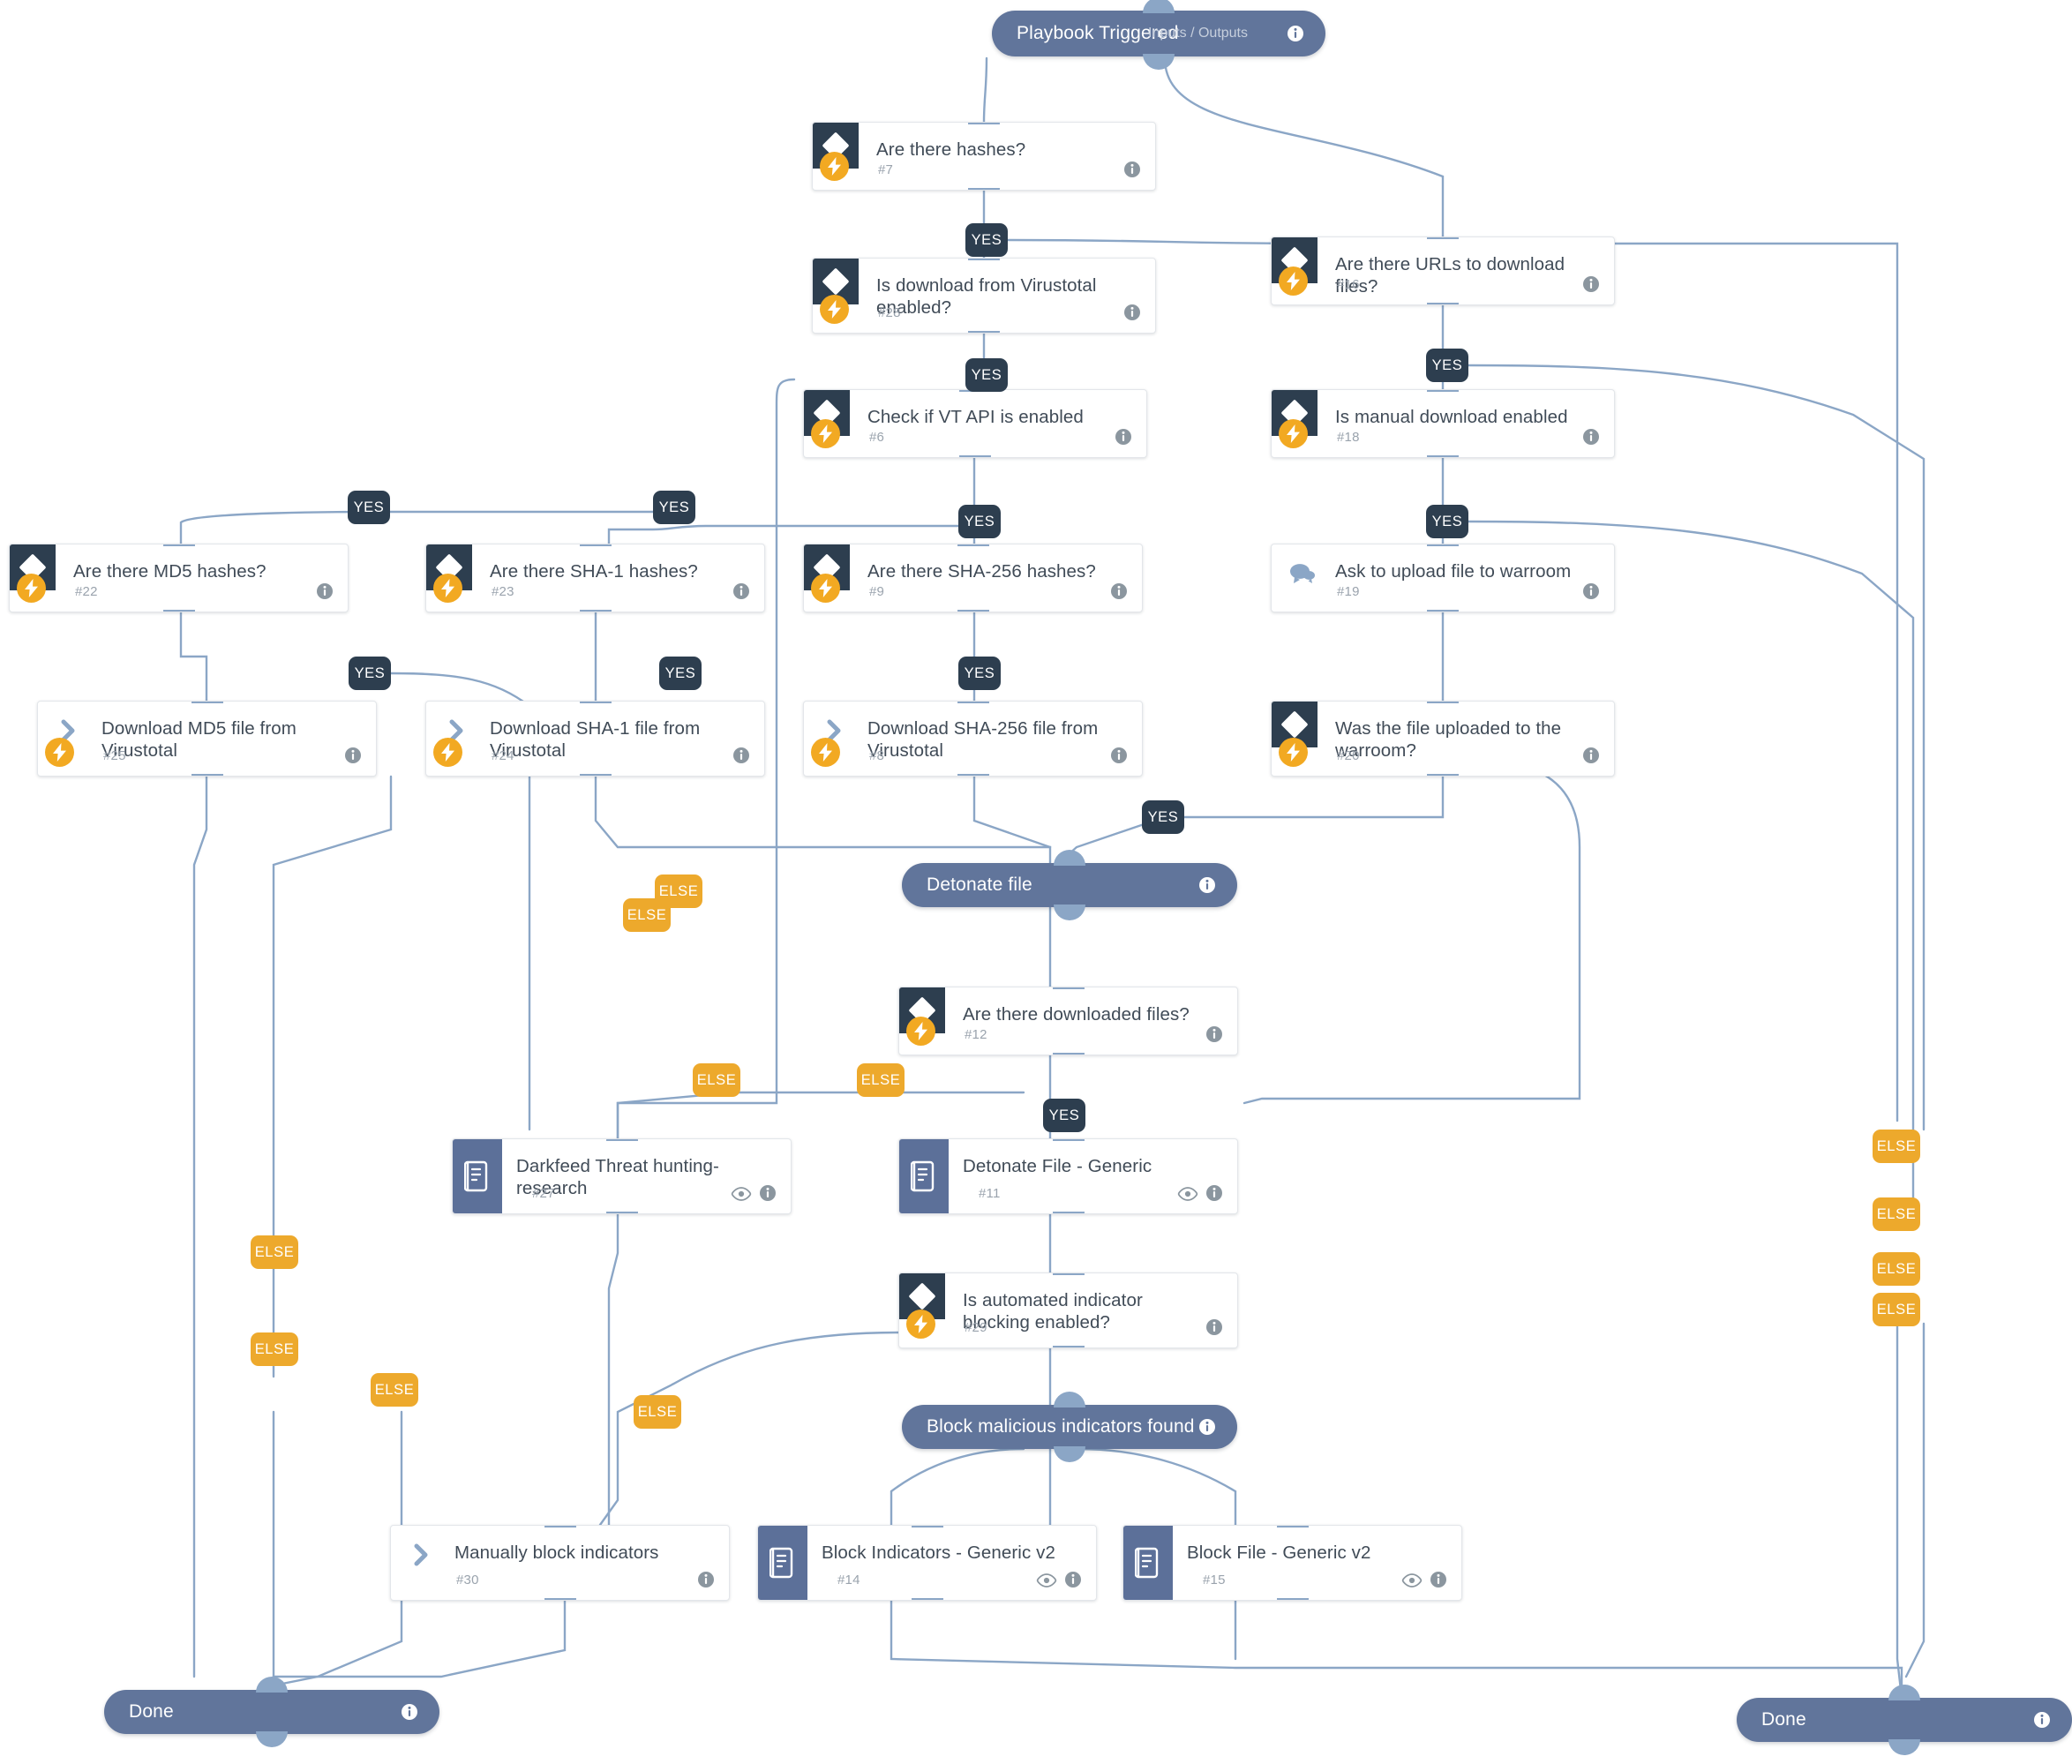 The height and width of the screenshot is (1764, 2072). Describe the element at coordinates (595, 739) in the screenshot. I see `flow-node-dl_sha1: Download SHA-1 file from Virustotal #24` at that location.